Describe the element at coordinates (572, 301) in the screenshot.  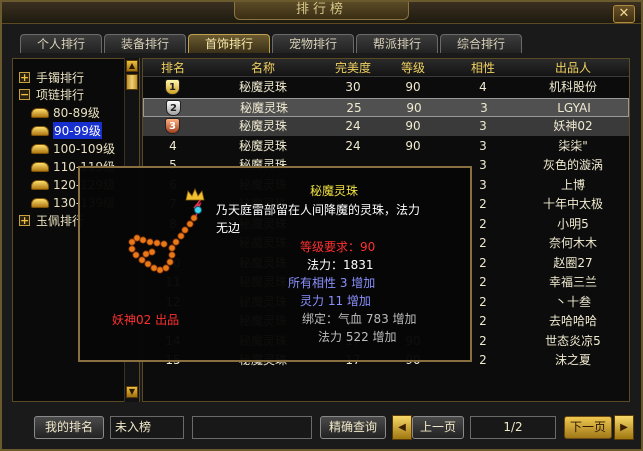
I see `cell-maker: 丶十叁` at that location.